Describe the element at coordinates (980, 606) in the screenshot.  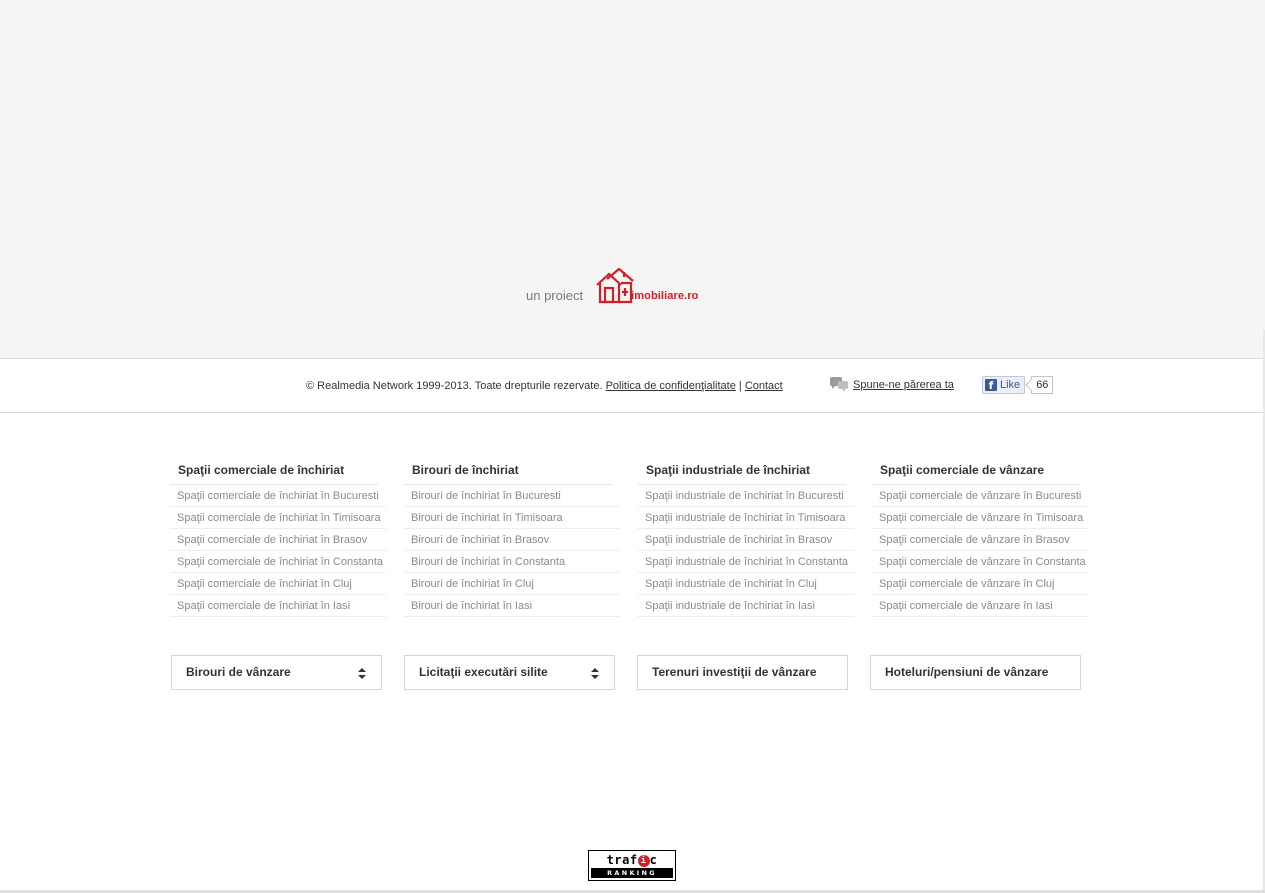
I see `list-item: Spaţii comerciale de vânzare în Iasi` at that location.